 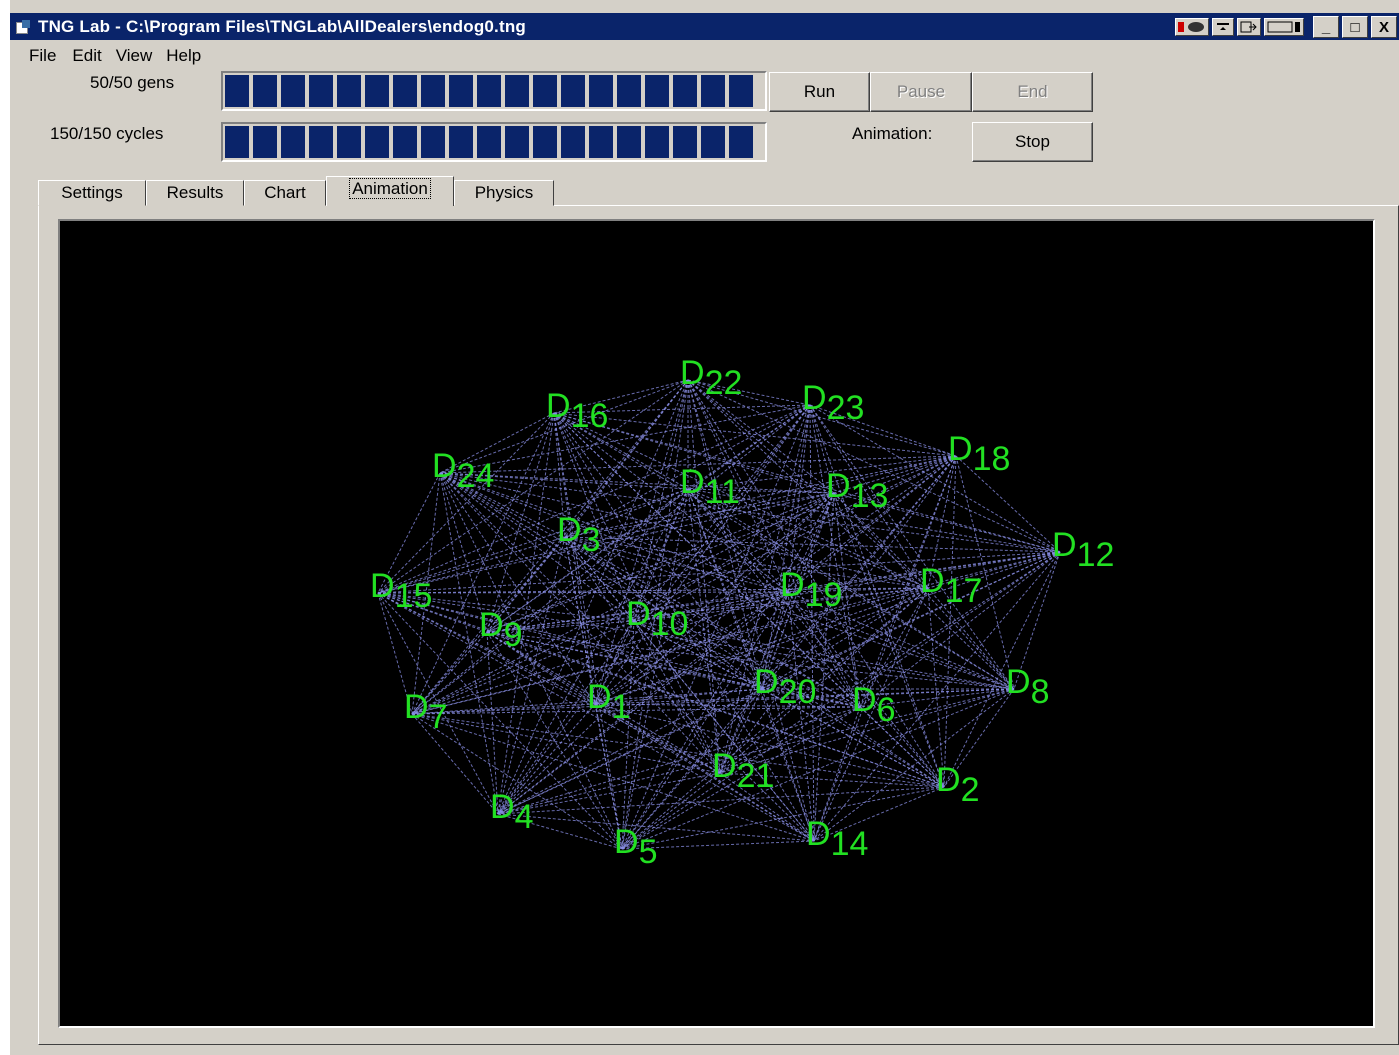 I want to click on tab-settings: Settings, so click(x=92, y=193).